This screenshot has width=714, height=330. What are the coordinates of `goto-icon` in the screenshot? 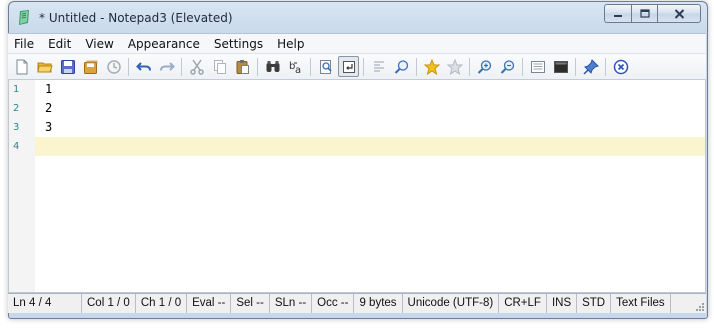 It's located at (325, 66).